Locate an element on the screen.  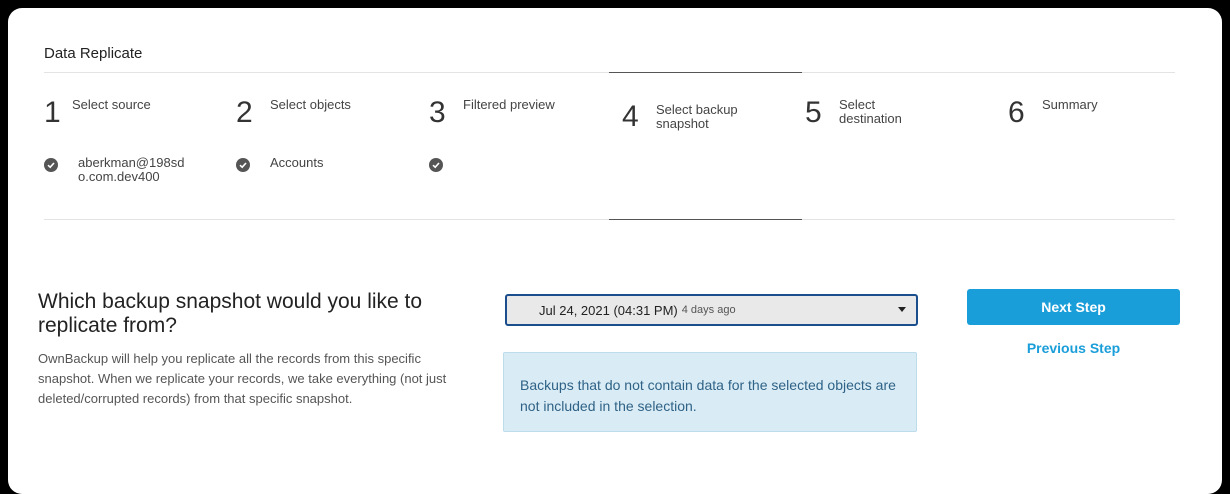
active-step-top-indicator is located at coordinates (705, 72).